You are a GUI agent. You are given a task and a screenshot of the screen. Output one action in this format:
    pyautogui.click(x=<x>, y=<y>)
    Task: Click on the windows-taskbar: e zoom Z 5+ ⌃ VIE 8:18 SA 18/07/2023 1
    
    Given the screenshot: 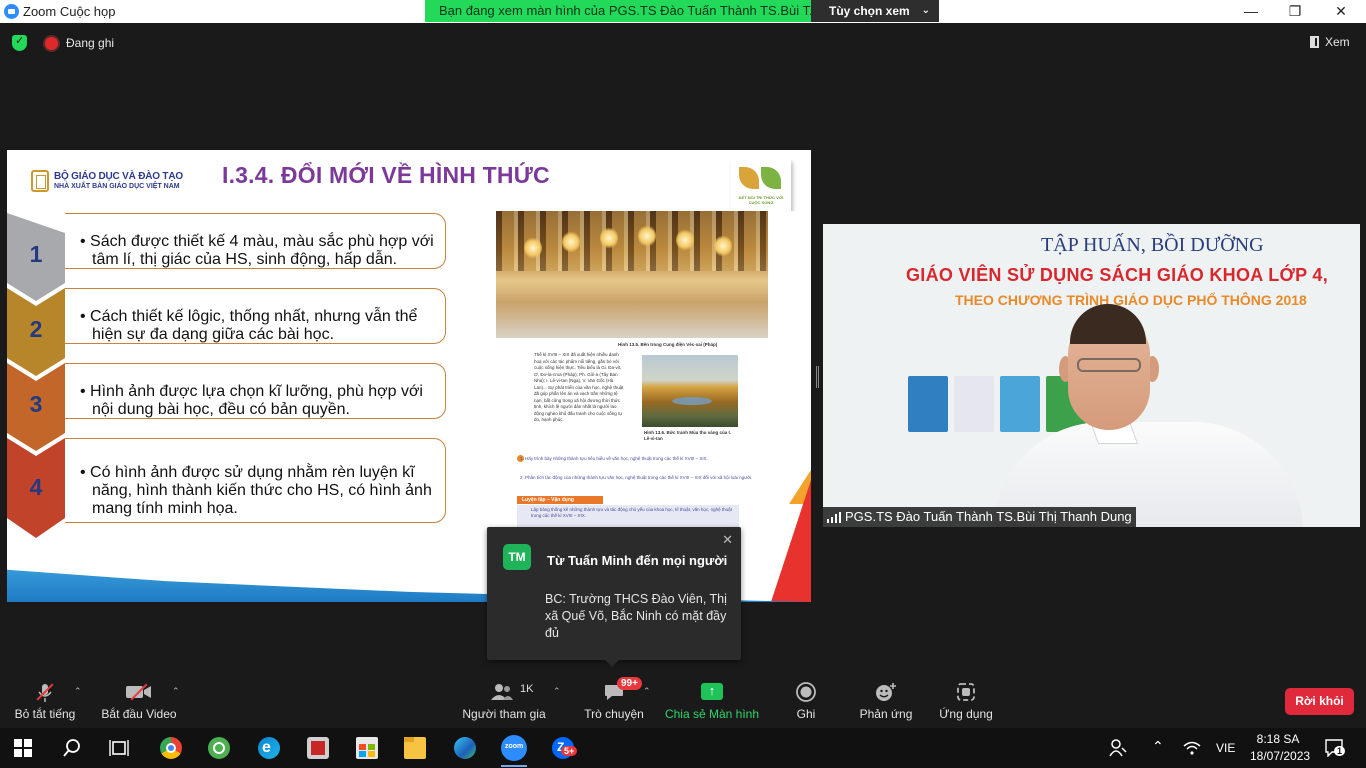 What is the action you would take?
    pyautogui.click(x=683, y=748)
    